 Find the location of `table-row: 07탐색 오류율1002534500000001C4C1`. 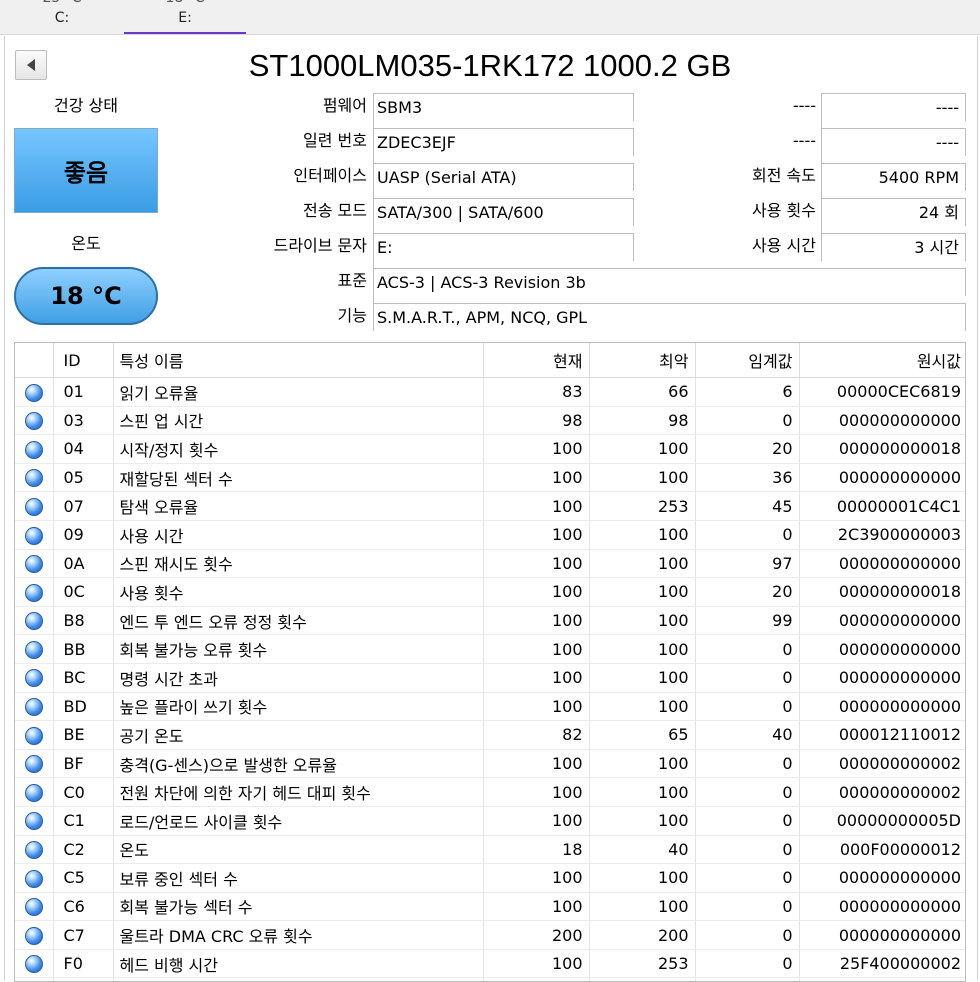

table-row: 07탐색 오류율1002534500000001C4C1 is located at coordinates (490, 506).